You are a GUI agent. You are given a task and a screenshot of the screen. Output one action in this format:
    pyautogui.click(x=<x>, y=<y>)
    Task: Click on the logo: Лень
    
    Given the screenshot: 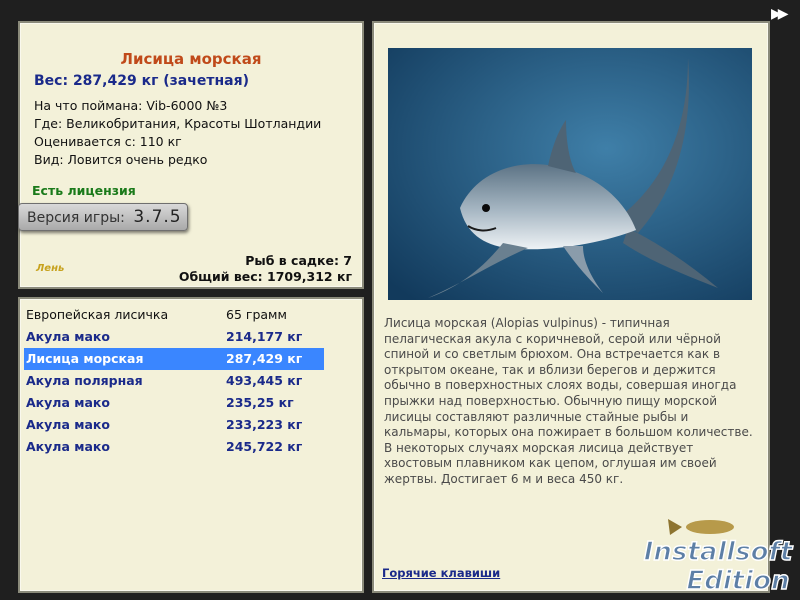 What is the action you would take?
    pyautogui.click(x=50, y=268)
    